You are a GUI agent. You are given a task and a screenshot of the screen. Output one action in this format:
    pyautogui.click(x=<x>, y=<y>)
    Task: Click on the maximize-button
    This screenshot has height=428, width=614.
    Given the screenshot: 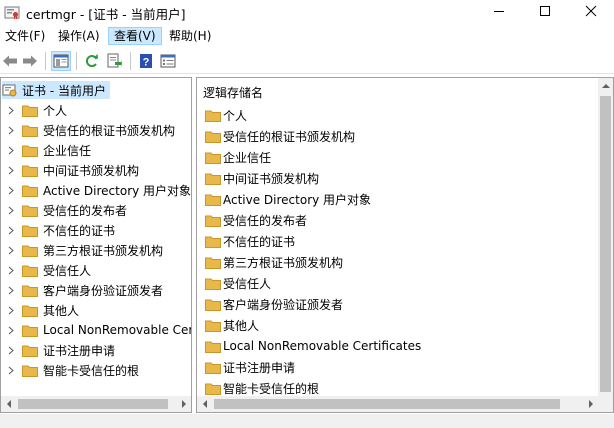 What is the action you would take?
    pyautogui.click(x=545, y=11)
    